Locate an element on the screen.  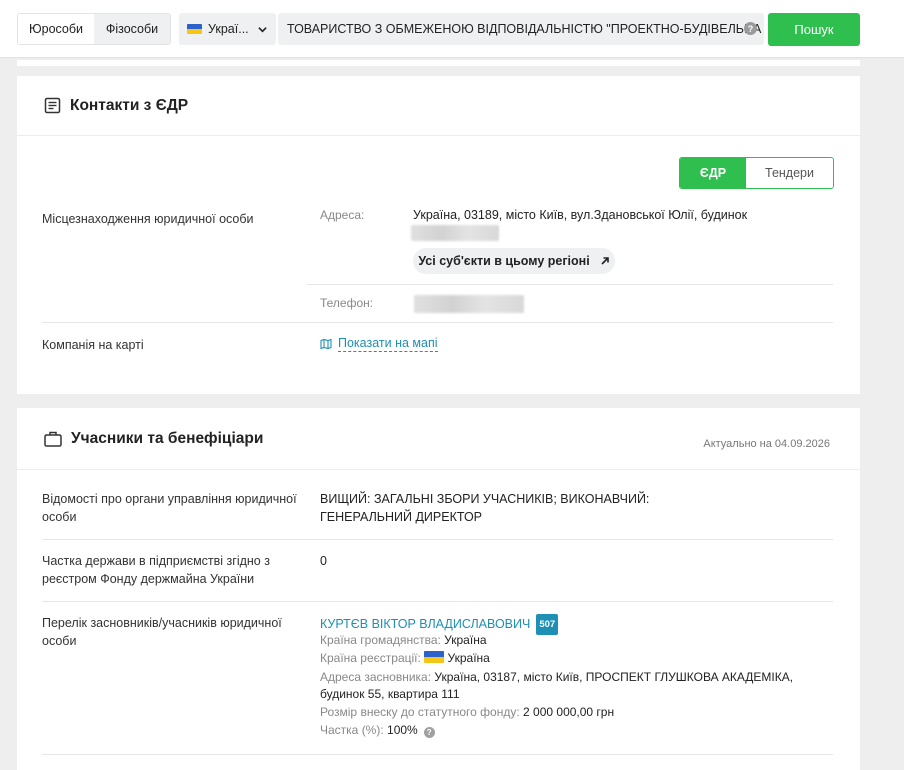
phone-label: Телефон: is located at coordinates (347, 303).